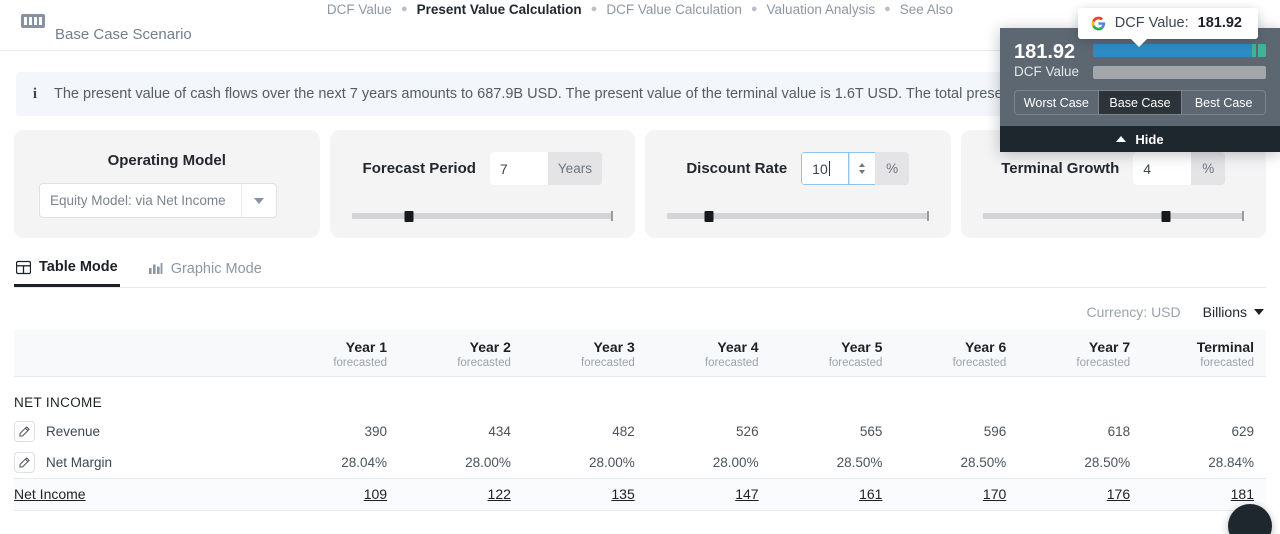  I want to click on breadcrumb-item-present-value-calculation: Present Value Calculation, so click(499, 9).